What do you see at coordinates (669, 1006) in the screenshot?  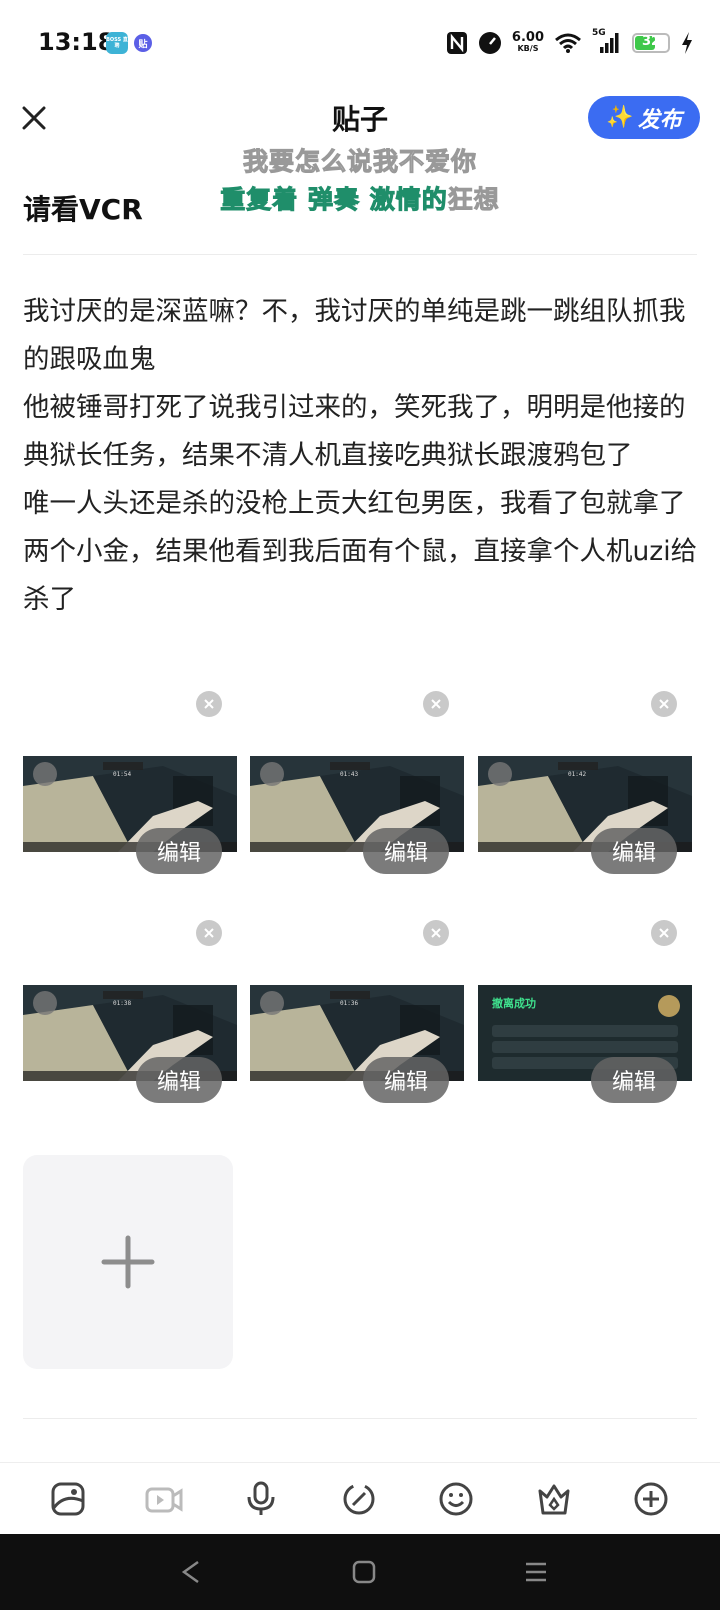 I see `badge-icon` at bounding box center [669, 1006].